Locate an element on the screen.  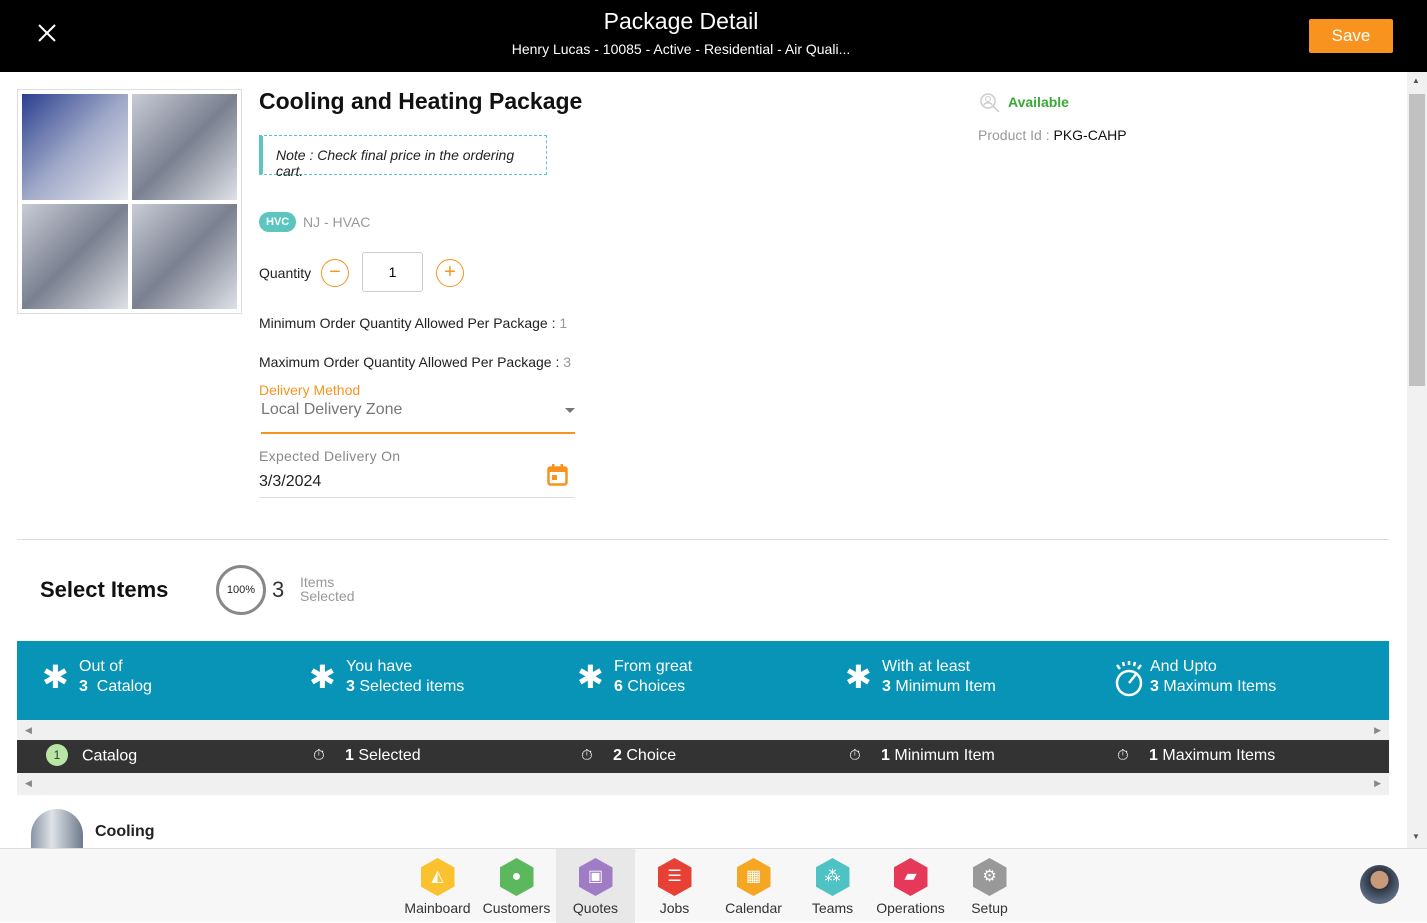
customer-icon: ● is located at coordinates (516, 877).